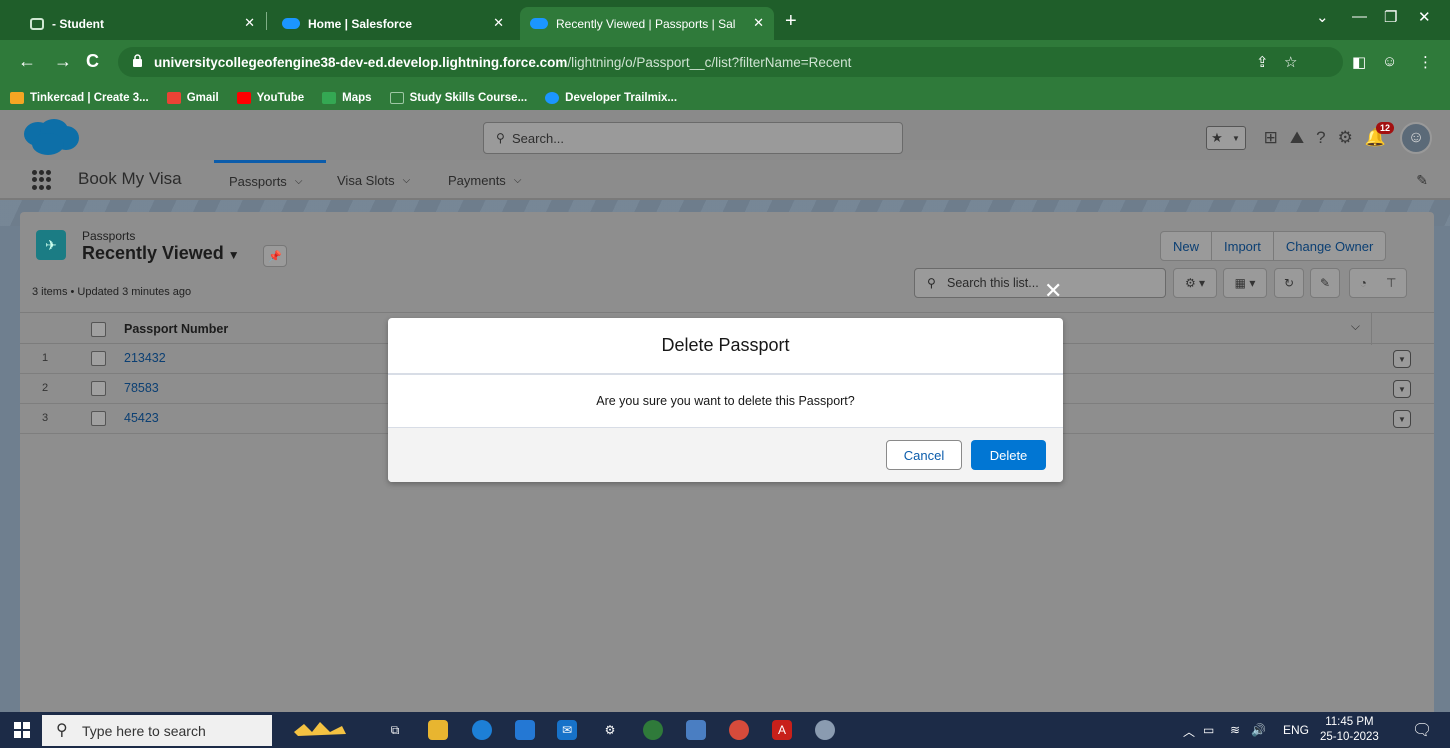  What do you see at coordinates (1189, 731) in the screenshot?
I see `tray-chevron-up-icon: ︿` at bounding box center [1189, 731].